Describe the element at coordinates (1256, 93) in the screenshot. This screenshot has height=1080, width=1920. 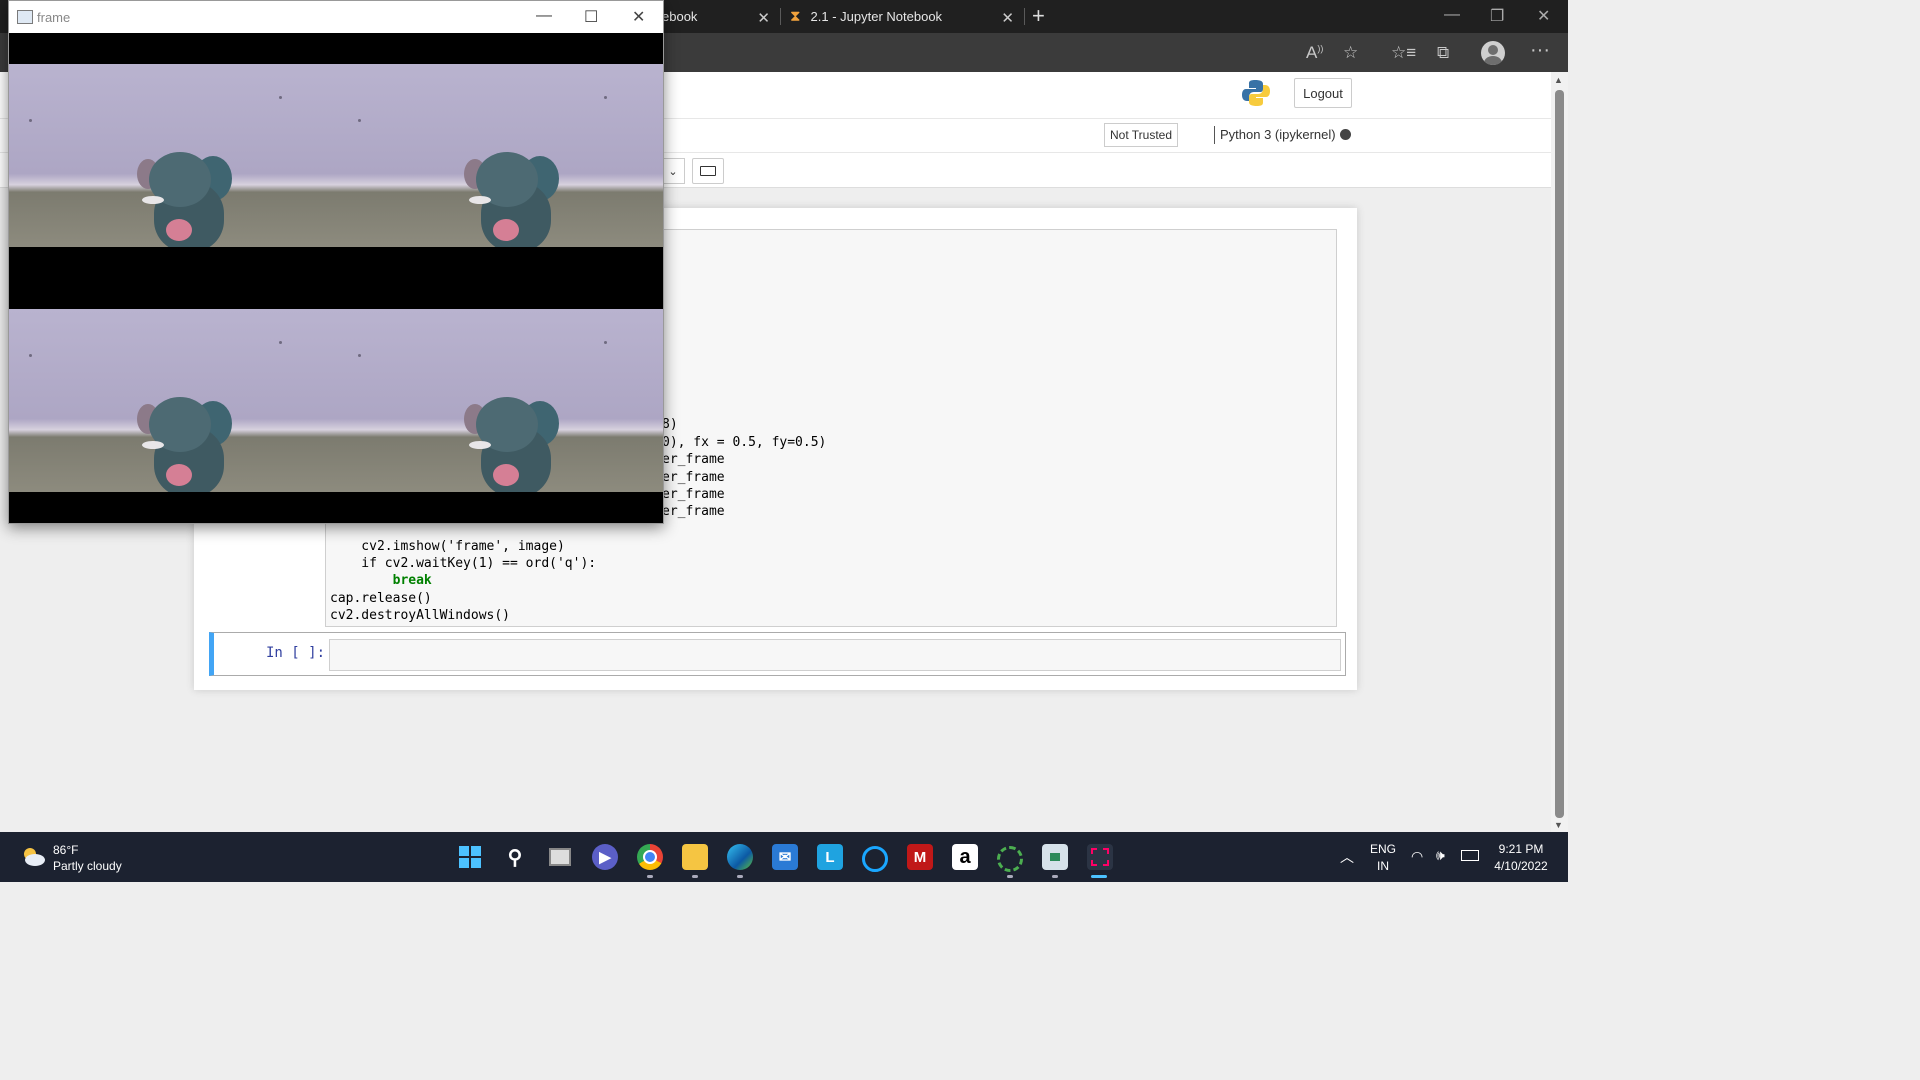
I see `python-logo-icon` at that location.